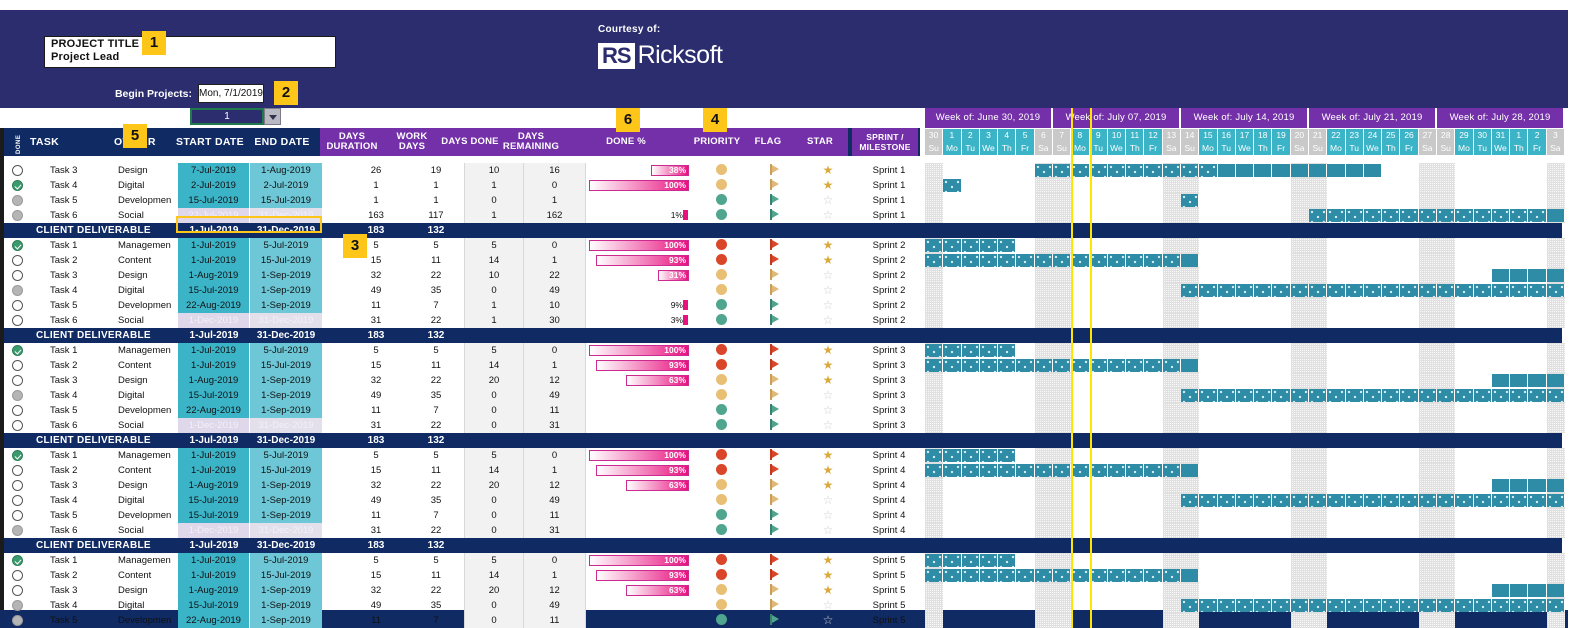  Describe the element at coordinates (214, 410) in the screenshot. I see `cell-start-date: 22-Aug-2019` at that location.